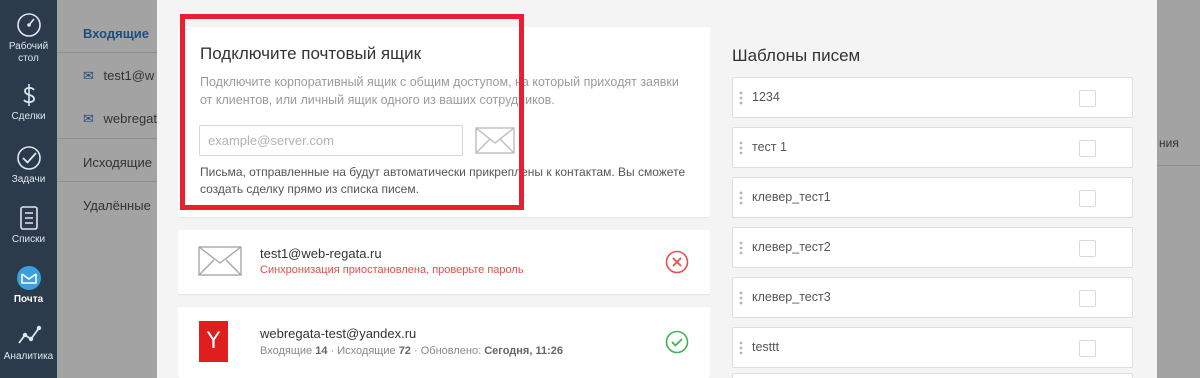 This screenshot has width=1200, height=378. What do you see at coordinates (134, 118) in the screenshot?
I see `folder-mailbox-2-label: webregata` at bounding box center [134, 118].